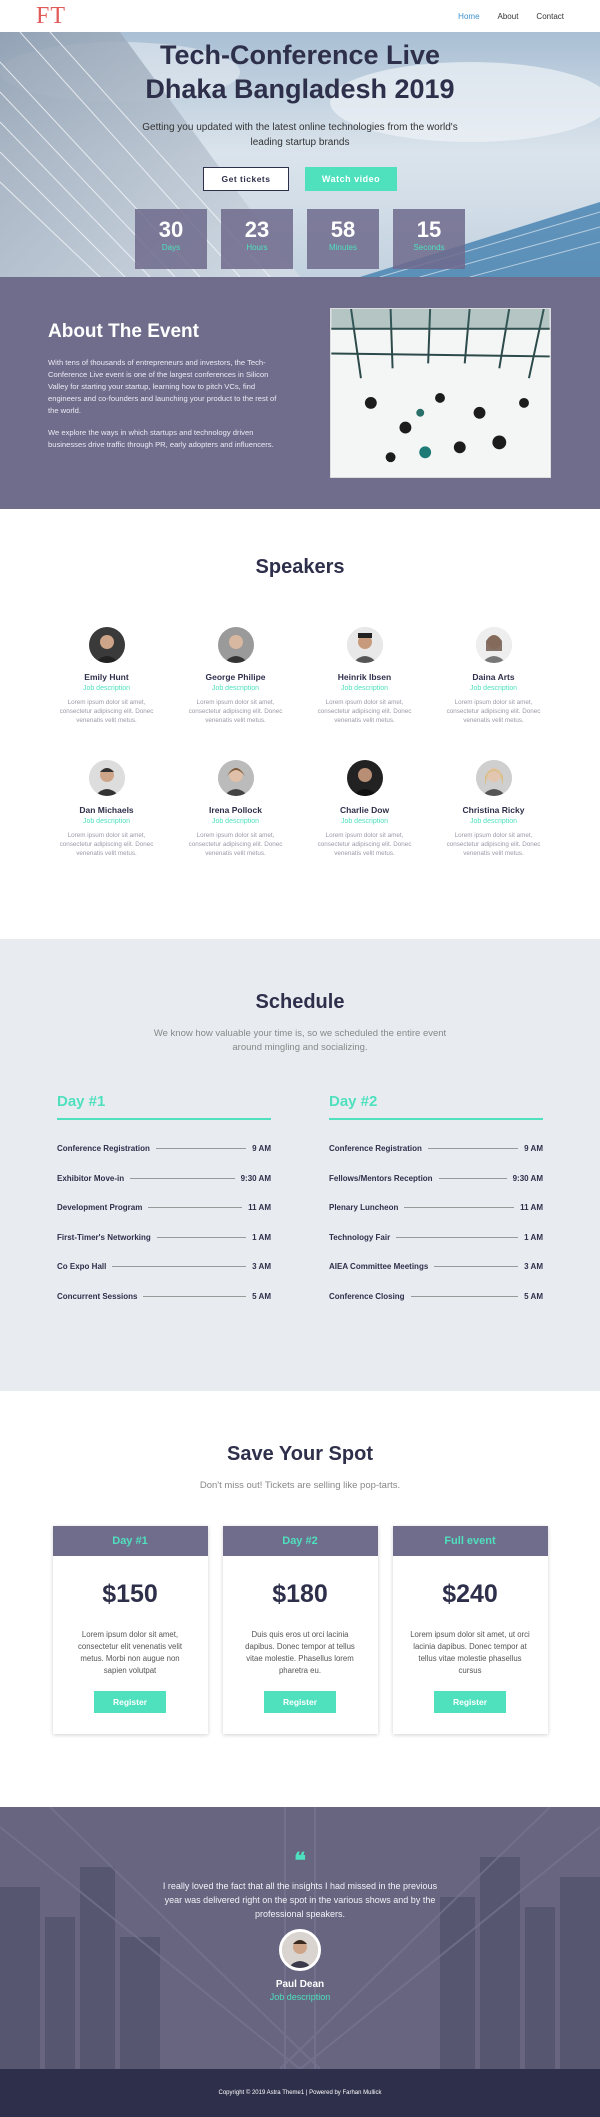  Describe the element at coordinates (300, 239) in the screenshot. I see `countdown: 30 Days 23 Hours 58 Minutes 15 Seconds` at that location.